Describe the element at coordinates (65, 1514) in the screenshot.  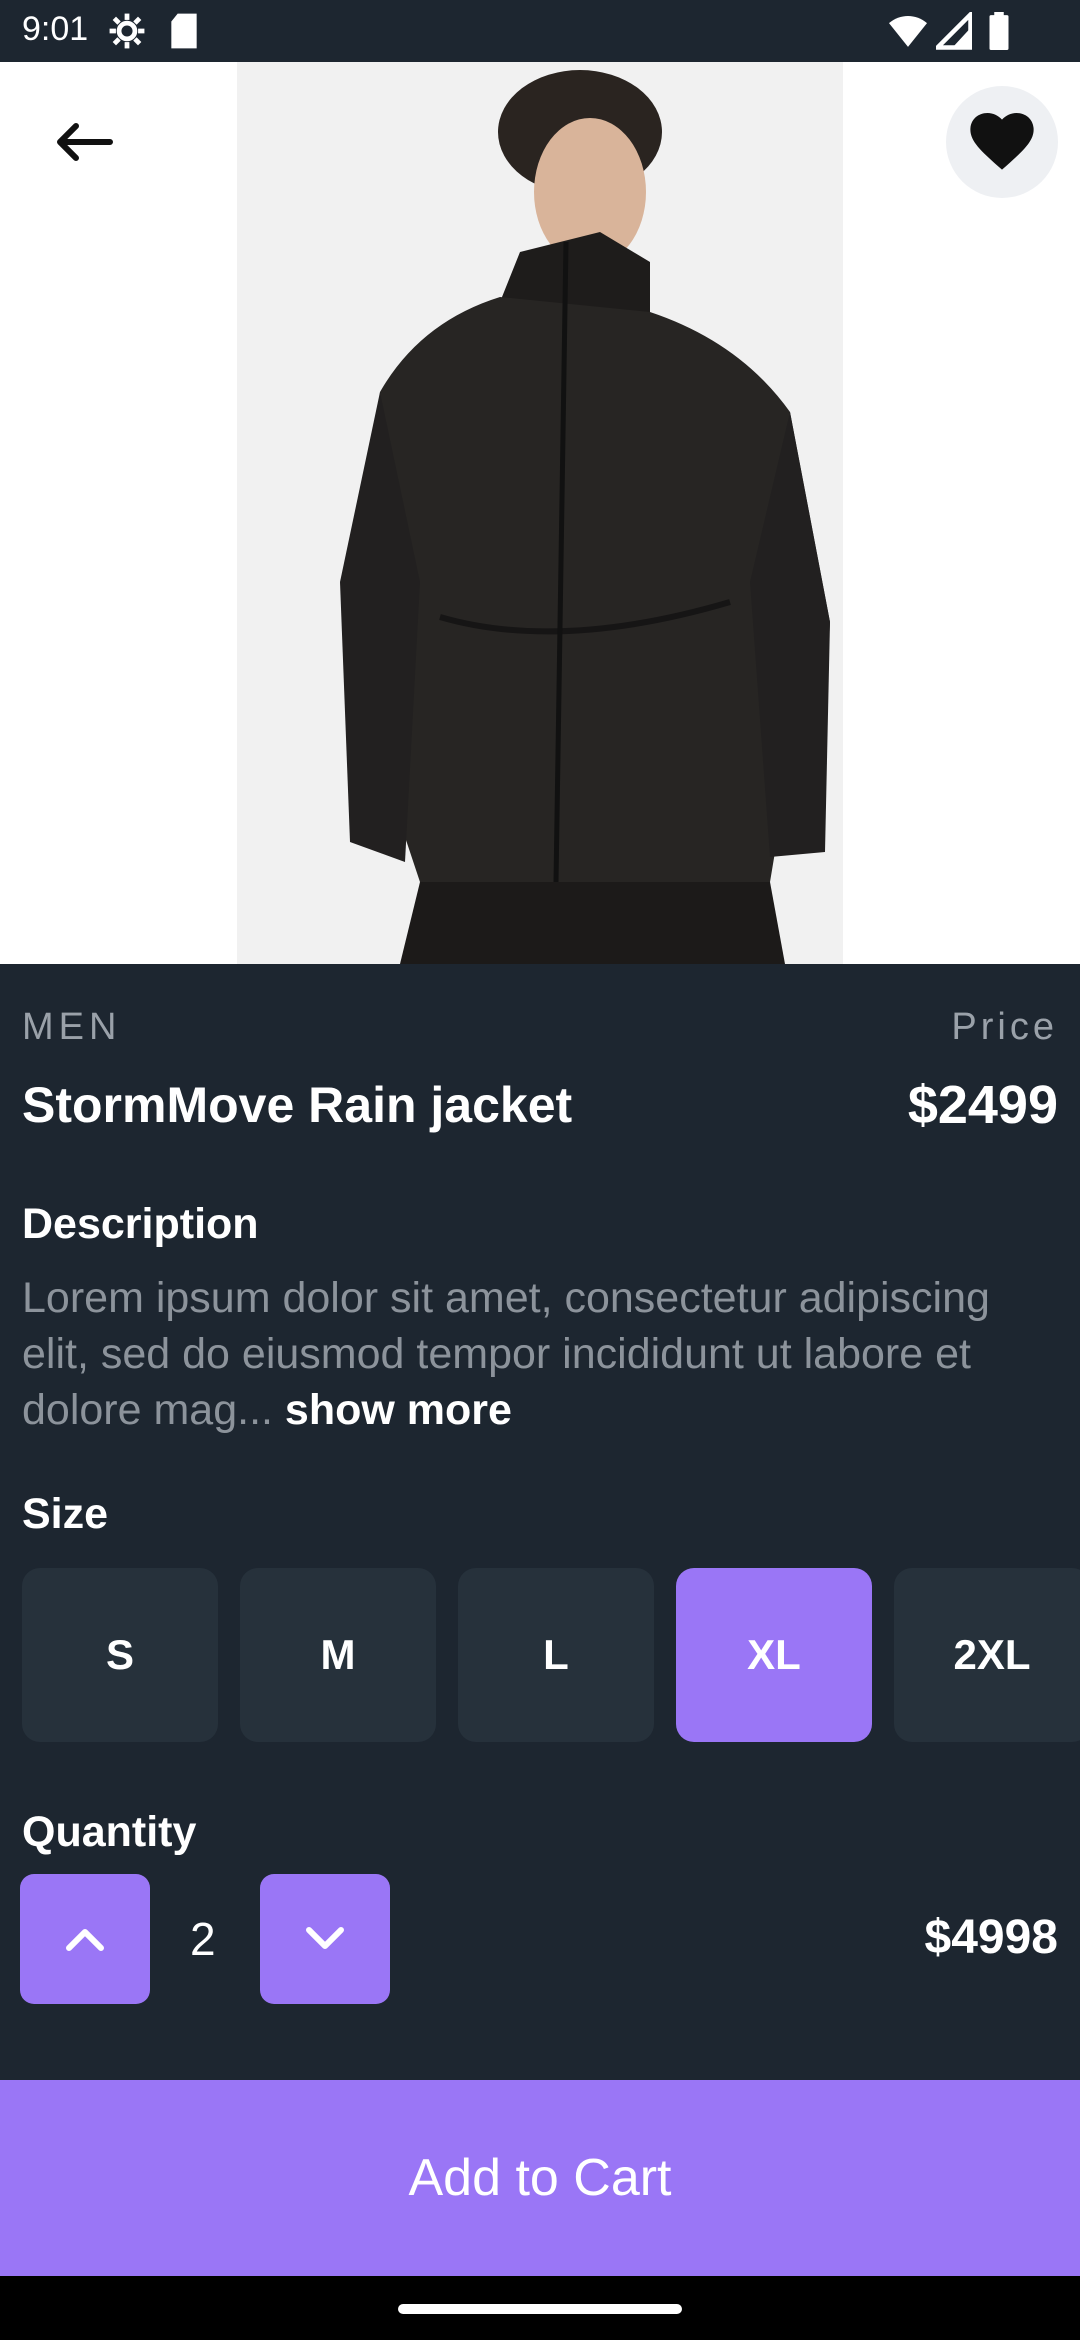
I see `size-heading: Size` at that location.